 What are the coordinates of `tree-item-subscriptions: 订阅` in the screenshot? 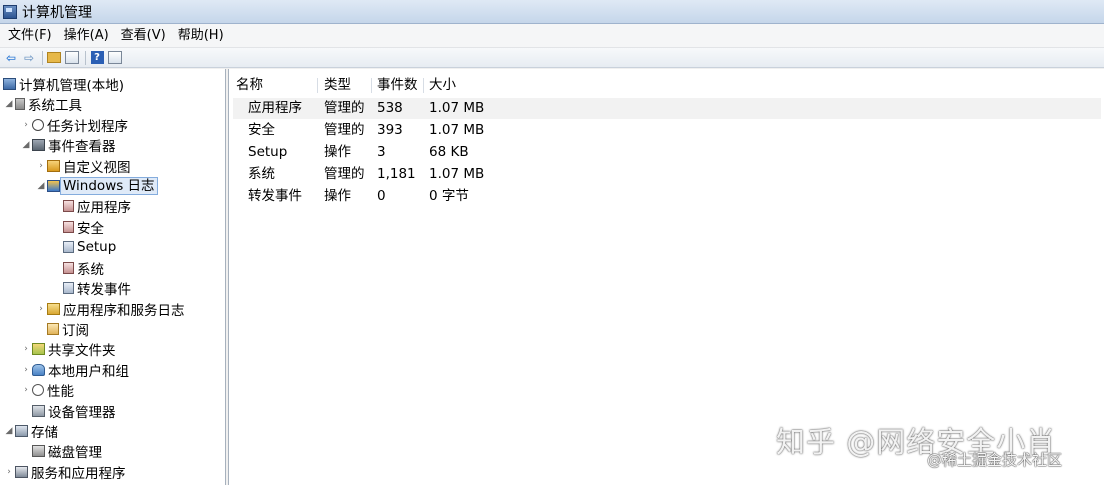 It's located at (68, 329).